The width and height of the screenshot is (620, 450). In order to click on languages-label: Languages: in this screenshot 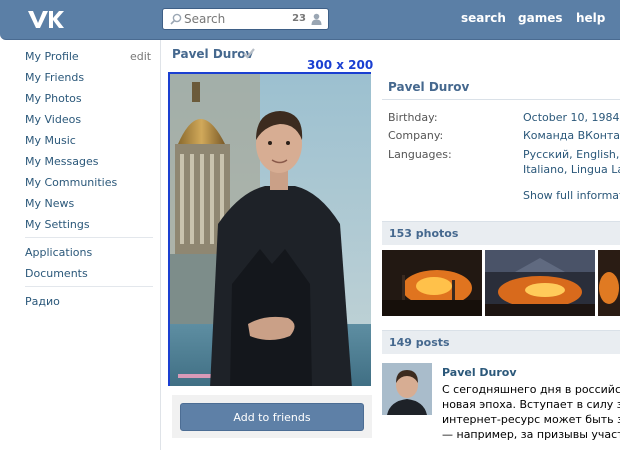, I will do `click(420, 154)`.